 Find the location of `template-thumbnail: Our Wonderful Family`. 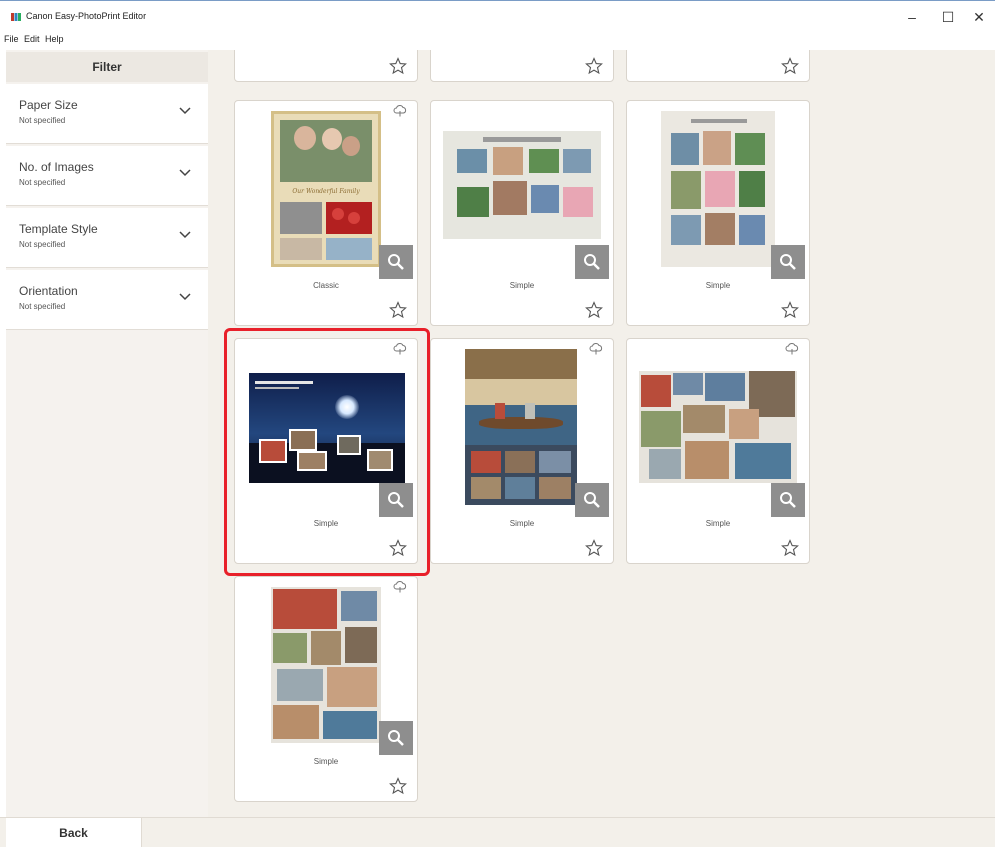

template-thumbnail: Our Wonderful Family is located at coordinates (326, 189).